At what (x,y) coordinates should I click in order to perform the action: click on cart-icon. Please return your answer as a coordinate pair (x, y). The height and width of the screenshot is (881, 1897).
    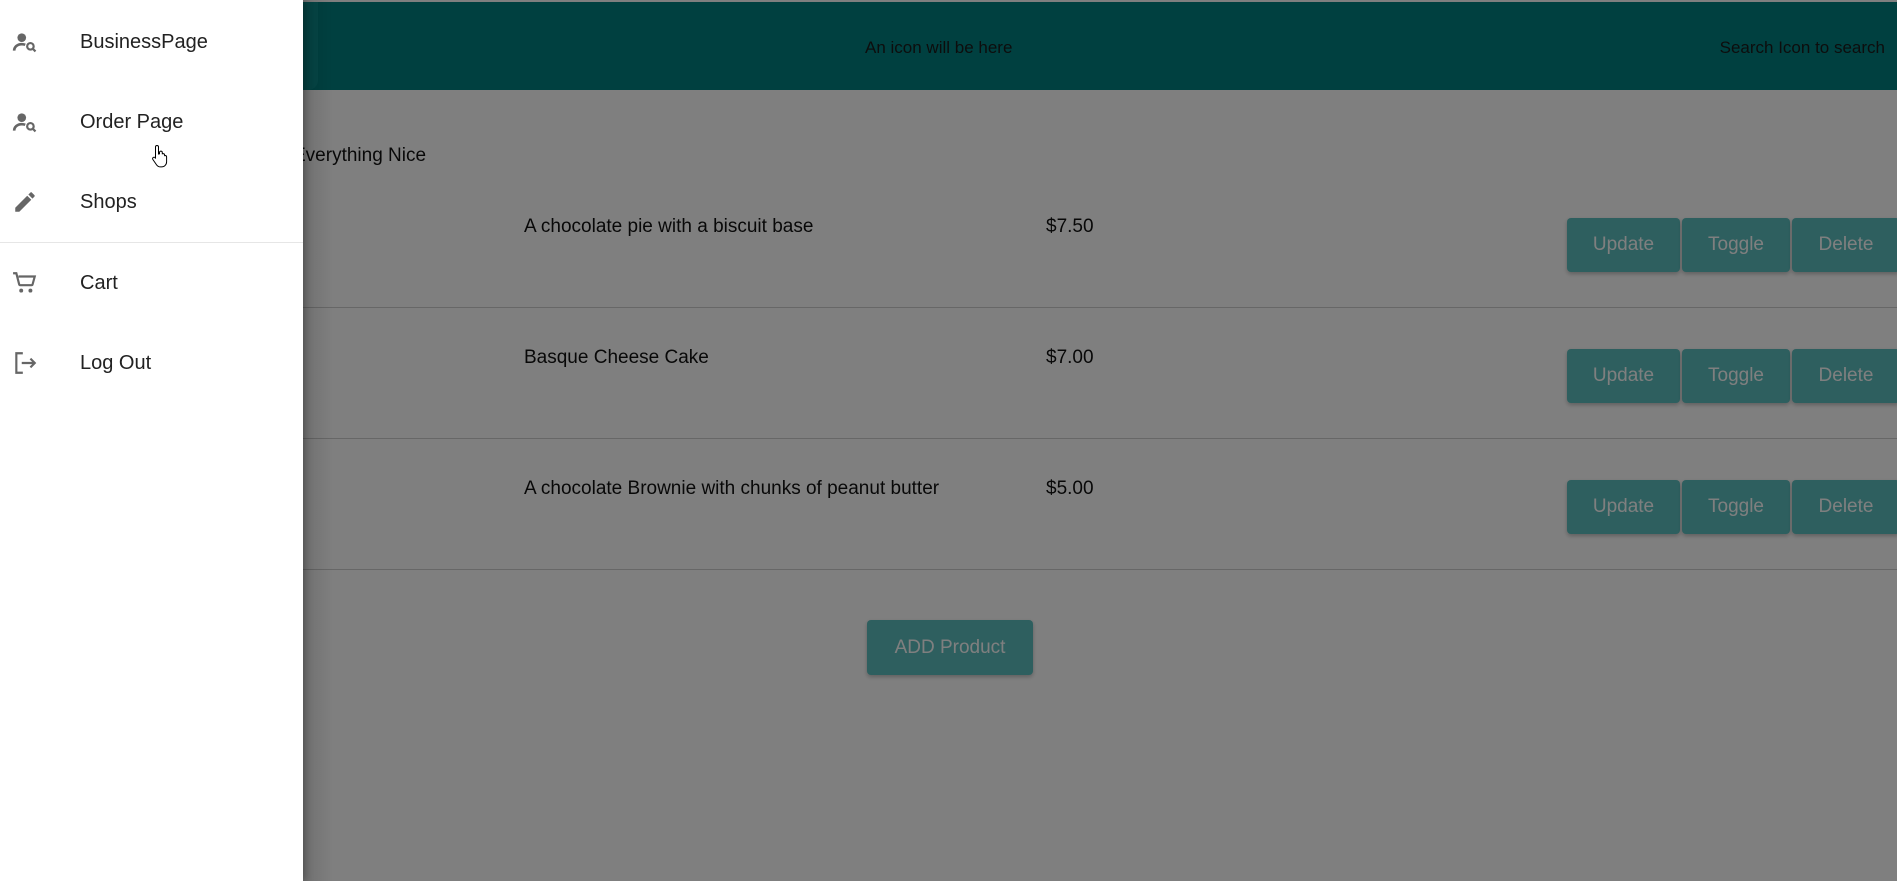
    Looking at the image, I should click on (25, 283).